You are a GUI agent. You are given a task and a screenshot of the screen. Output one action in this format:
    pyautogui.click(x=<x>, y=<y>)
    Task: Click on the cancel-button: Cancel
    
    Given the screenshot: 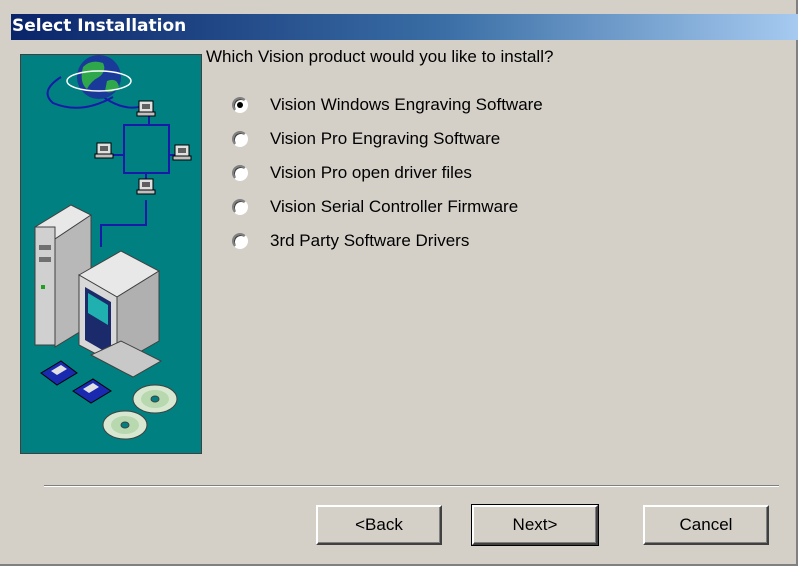 What is the action you would take?
    pyautogui.click(x=706, y=525)
    